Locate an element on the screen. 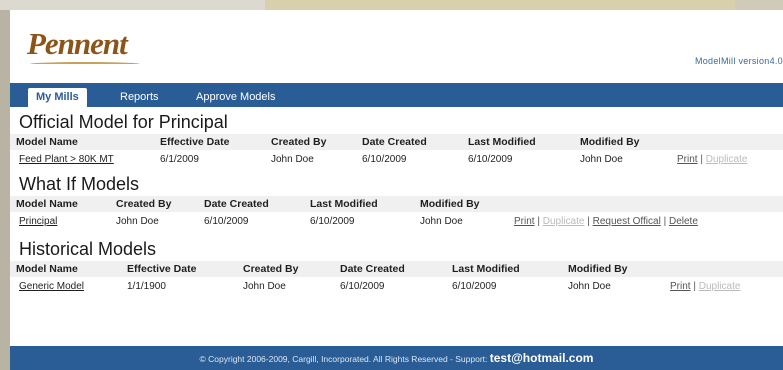  what-if-models-title: What If Models is located at coordinates (79, 184).